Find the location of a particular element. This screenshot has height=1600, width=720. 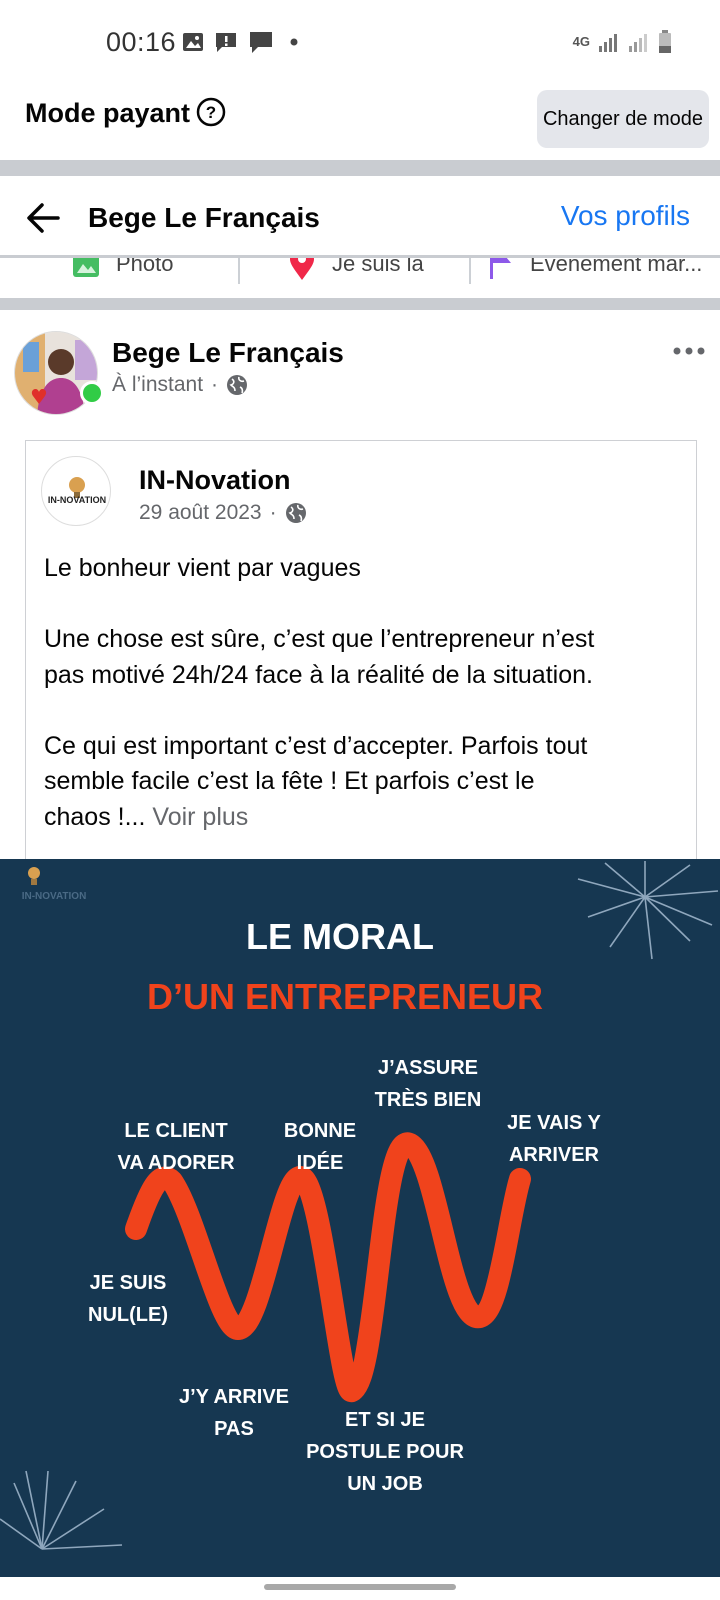

status-bar: 00:16 4G is located at coordinates (360, 42).